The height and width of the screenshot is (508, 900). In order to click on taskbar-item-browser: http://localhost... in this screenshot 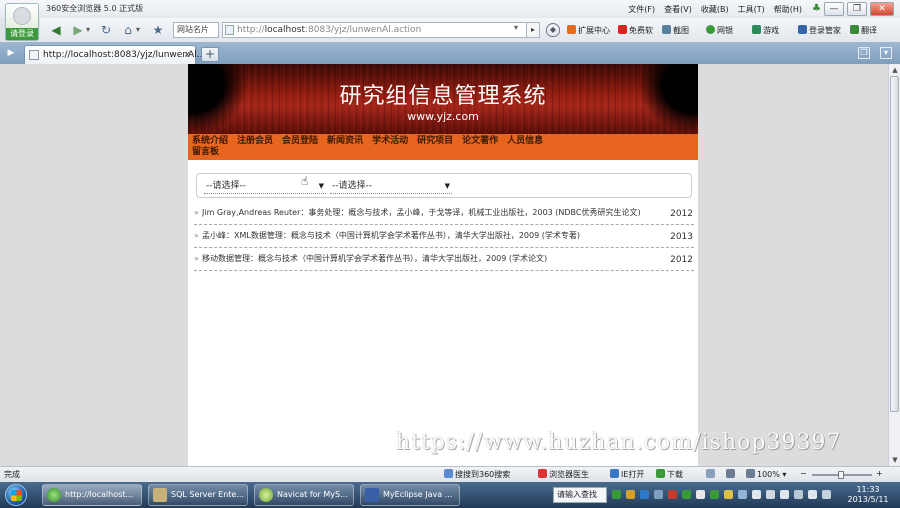, I will do `click(92, 495)`.